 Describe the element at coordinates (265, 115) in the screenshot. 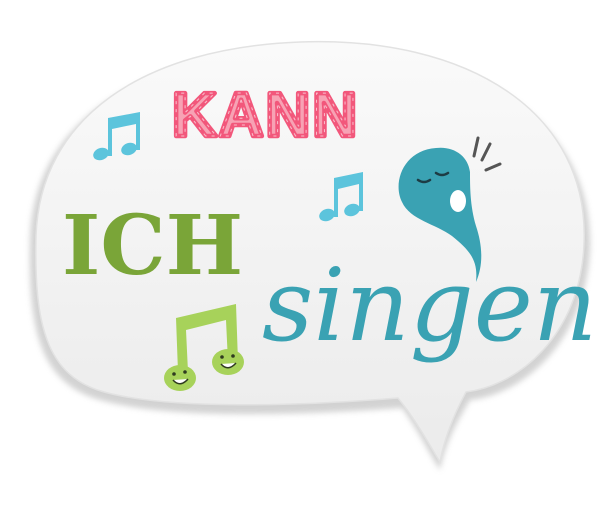

I see `kann-texture: KANN` at that location.